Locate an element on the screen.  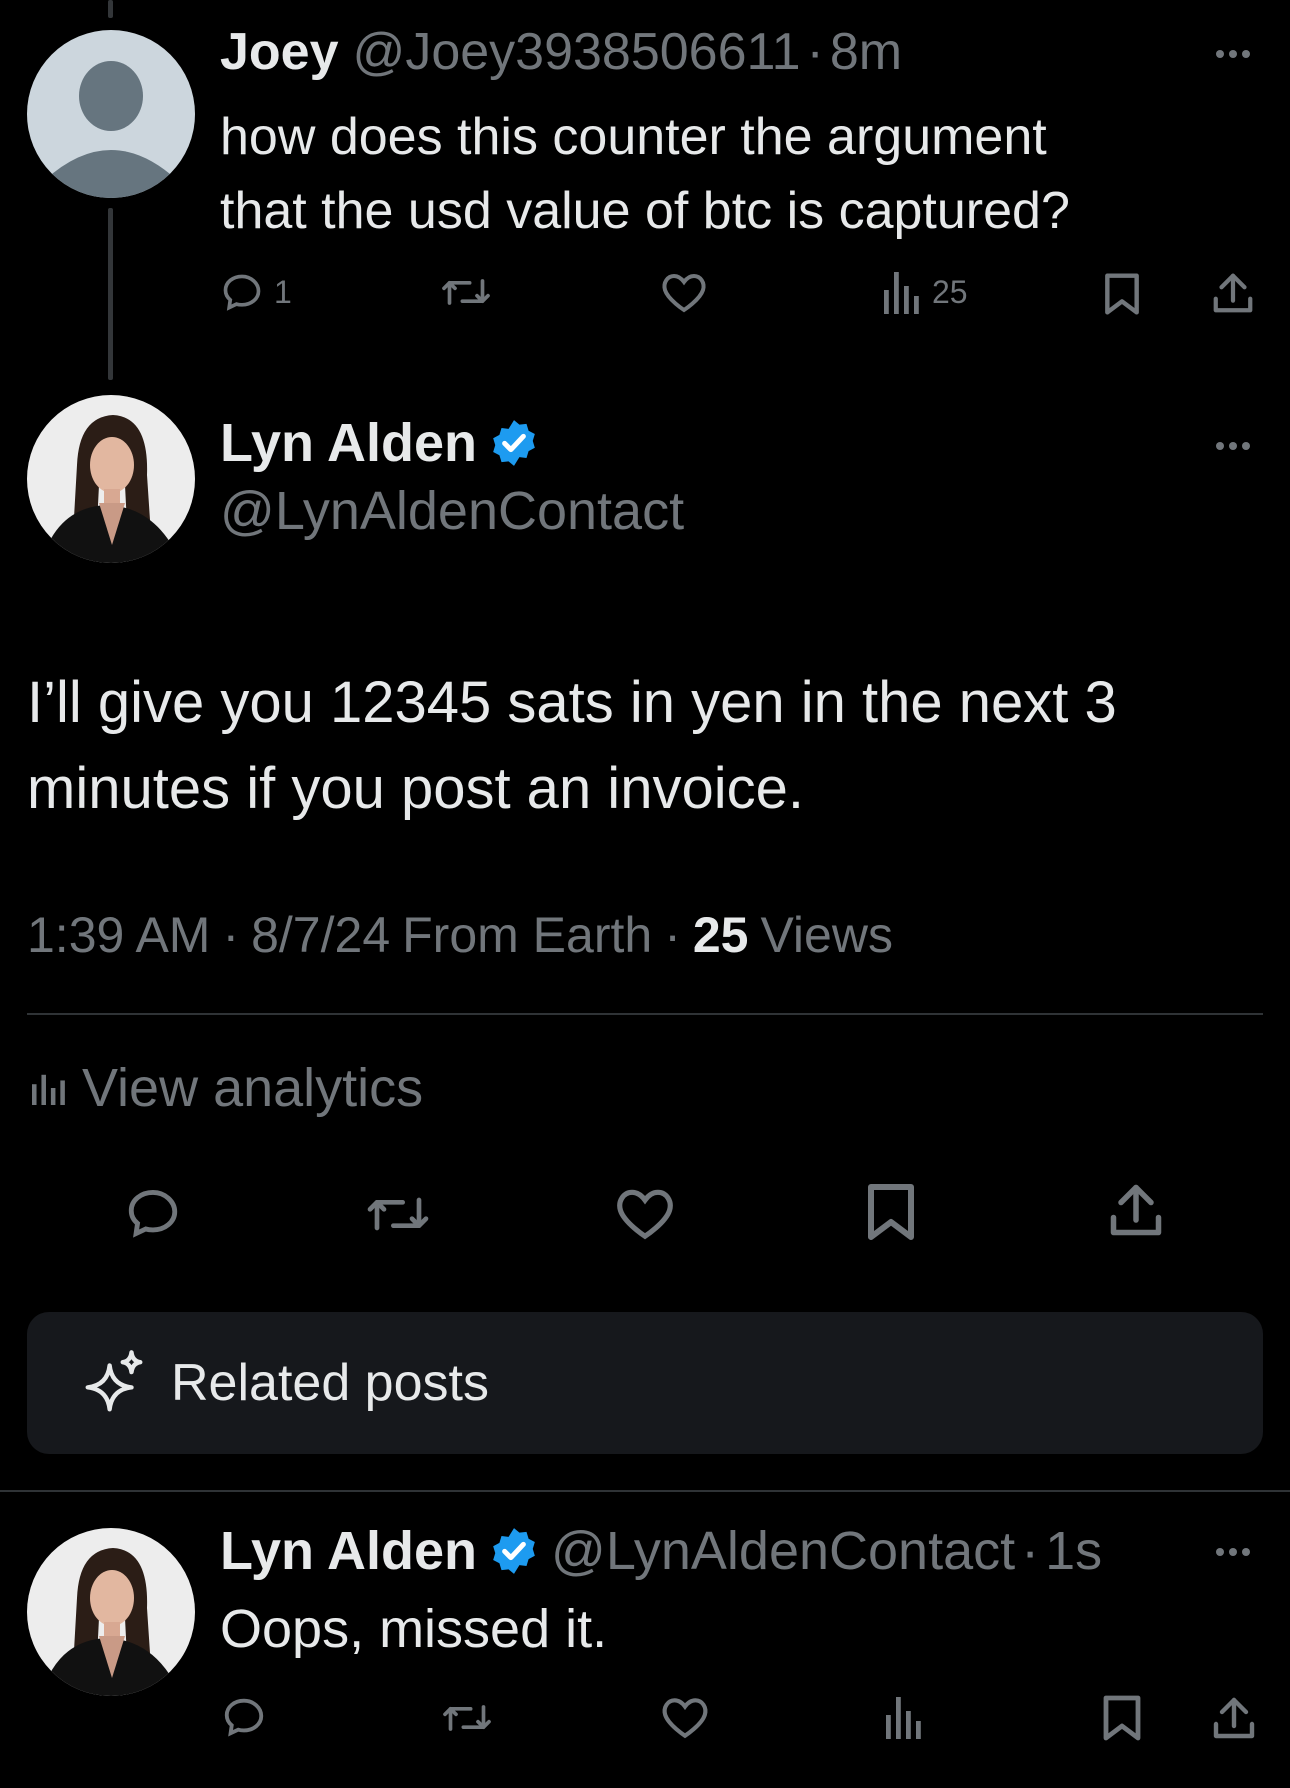
tweet-header-joey: Joey @Joey3938506611 · 8m is located at coordinates (561, 52).